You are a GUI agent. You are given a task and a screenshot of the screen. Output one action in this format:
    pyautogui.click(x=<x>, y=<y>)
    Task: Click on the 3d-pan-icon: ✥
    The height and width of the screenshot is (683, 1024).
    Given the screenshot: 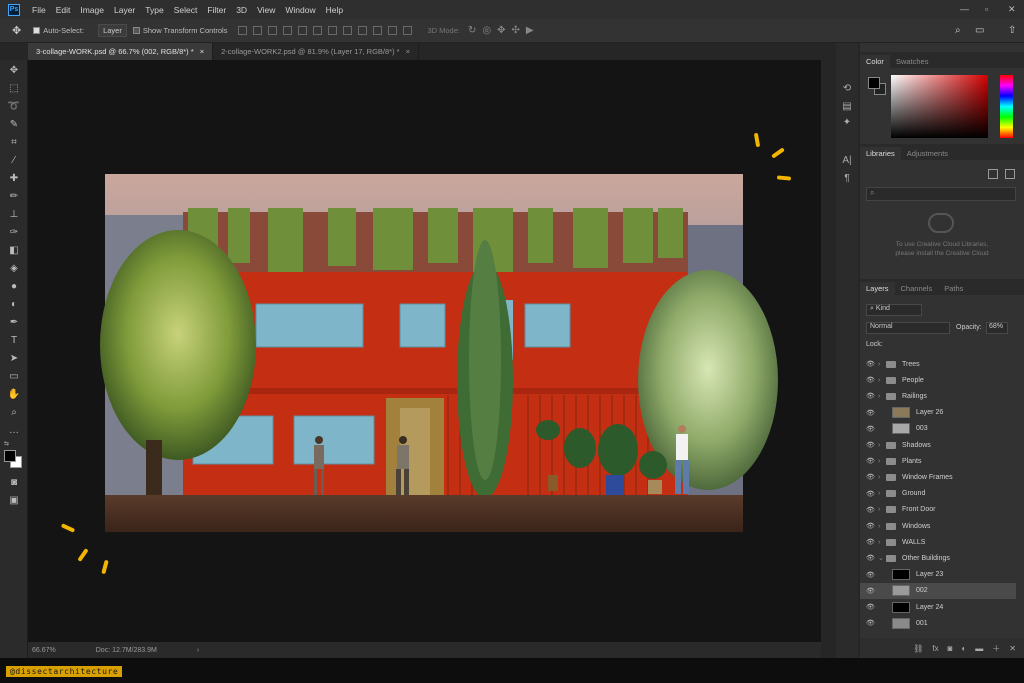 What is the action you would take?
    pyautogui.click(x=501, y=30)
    